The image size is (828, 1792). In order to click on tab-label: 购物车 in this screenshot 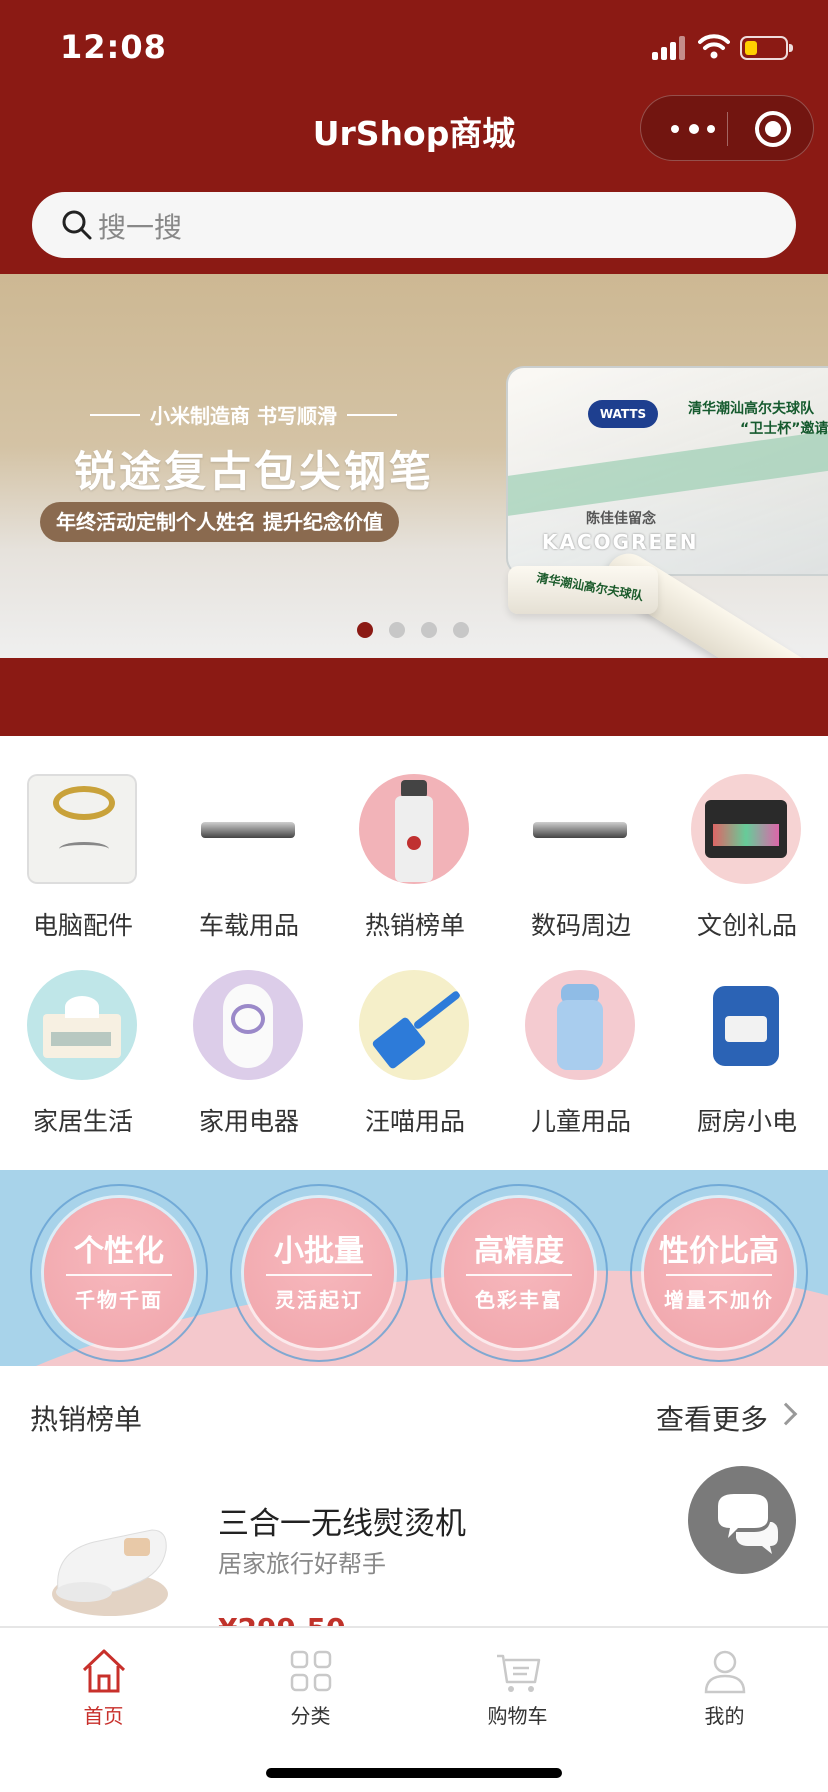, I will do `click(517, 1716)`.